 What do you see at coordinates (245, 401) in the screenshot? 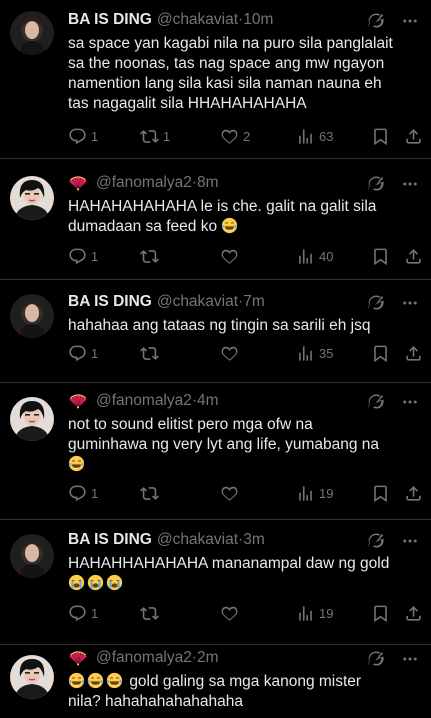
I see `tweet-header: @fanomalya2 ·4m` at bounding box center [245, 401].